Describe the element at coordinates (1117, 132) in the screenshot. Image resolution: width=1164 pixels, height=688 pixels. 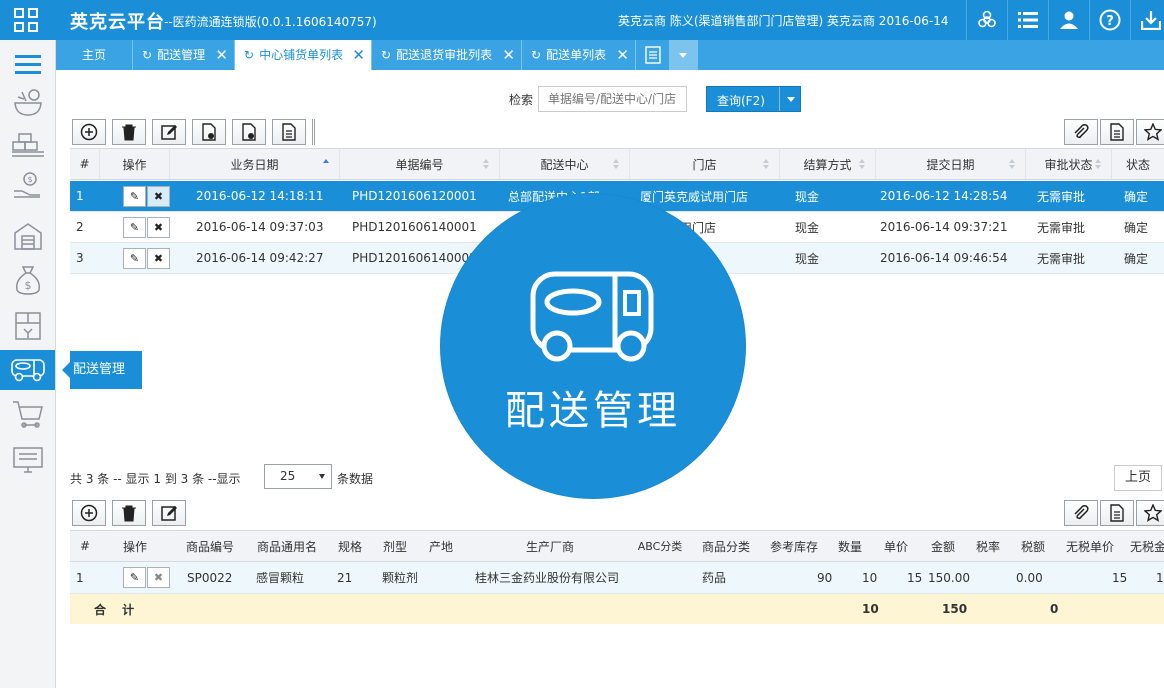
I see `notes-button` at that location.